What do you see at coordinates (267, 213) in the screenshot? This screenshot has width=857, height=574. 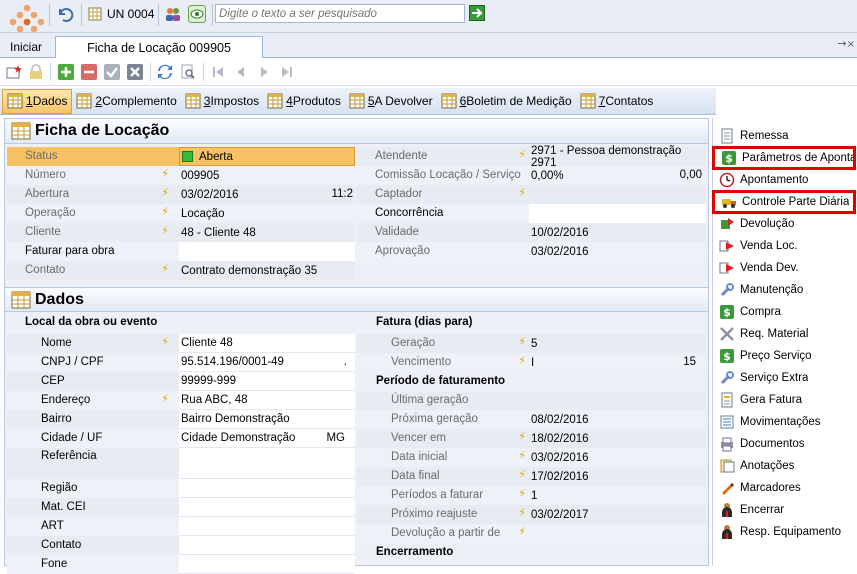 I see `field-value: Locação` at bounding box center [267, 213].